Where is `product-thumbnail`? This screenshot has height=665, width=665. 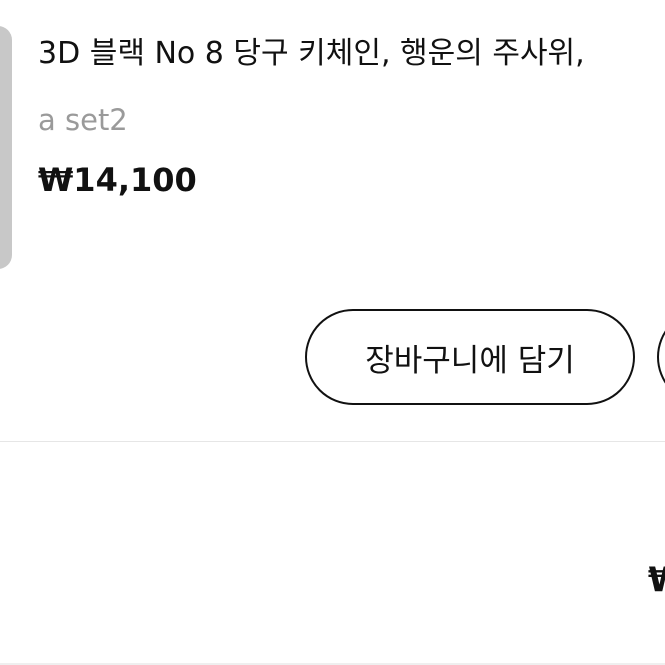
product-thumbnail is located at coordinates (6, 147).